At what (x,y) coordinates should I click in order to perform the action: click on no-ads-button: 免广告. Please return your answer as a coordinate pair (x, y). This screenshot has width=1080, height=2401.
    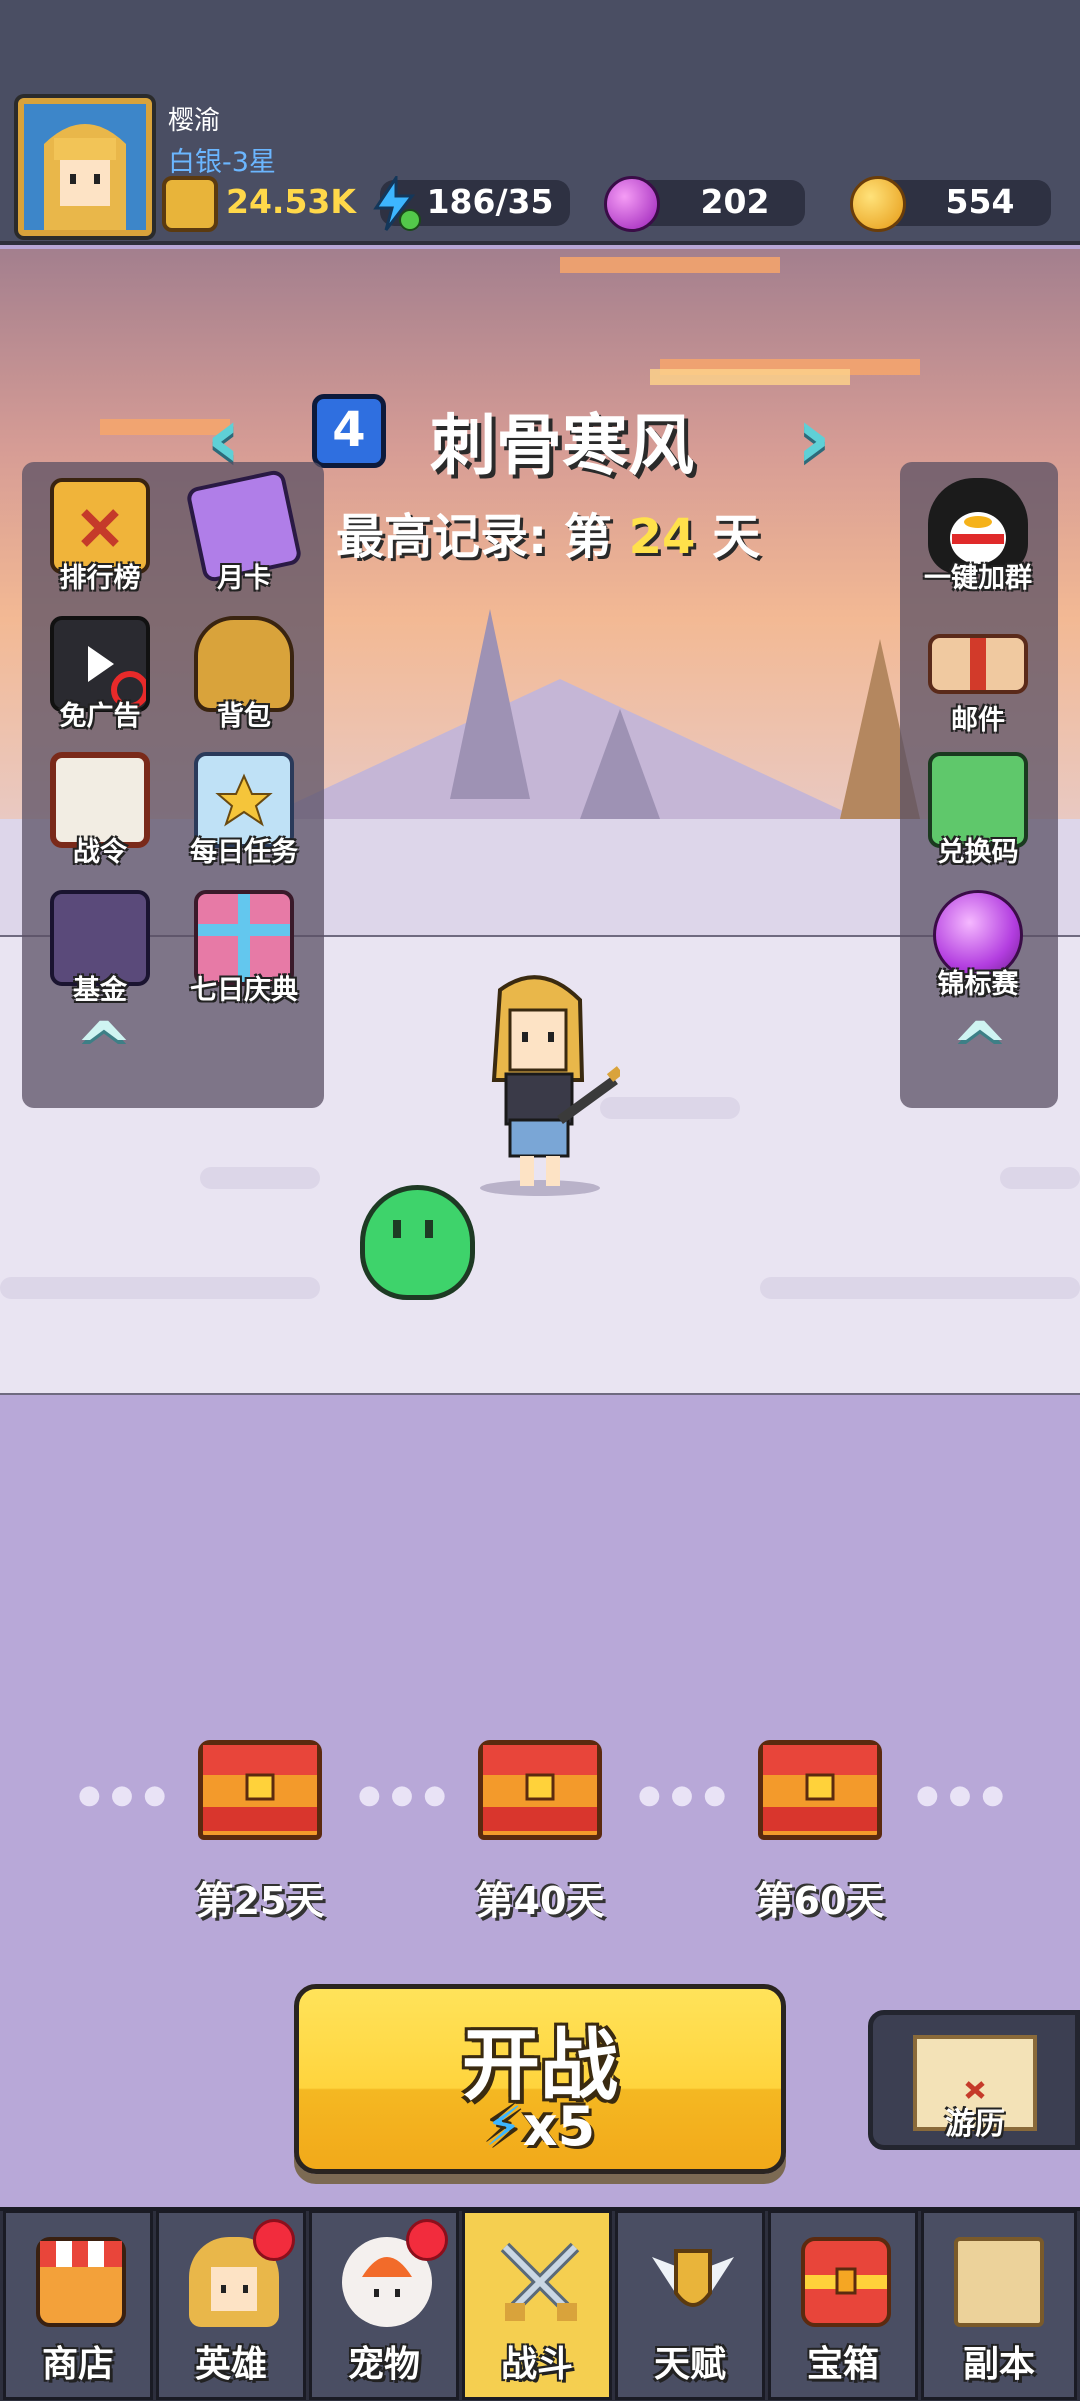
    Looking at the image, I should click on (100, 674).